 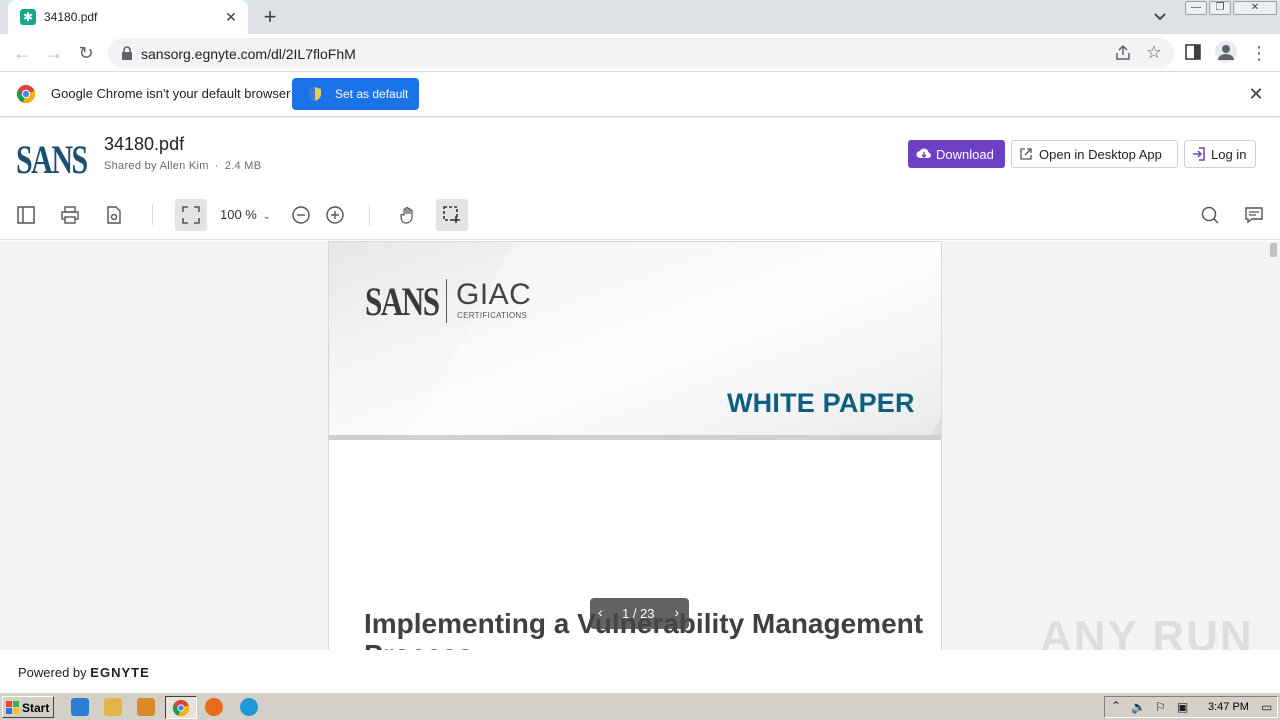 I want to click on comments-button, so click(x=1254, y=215).